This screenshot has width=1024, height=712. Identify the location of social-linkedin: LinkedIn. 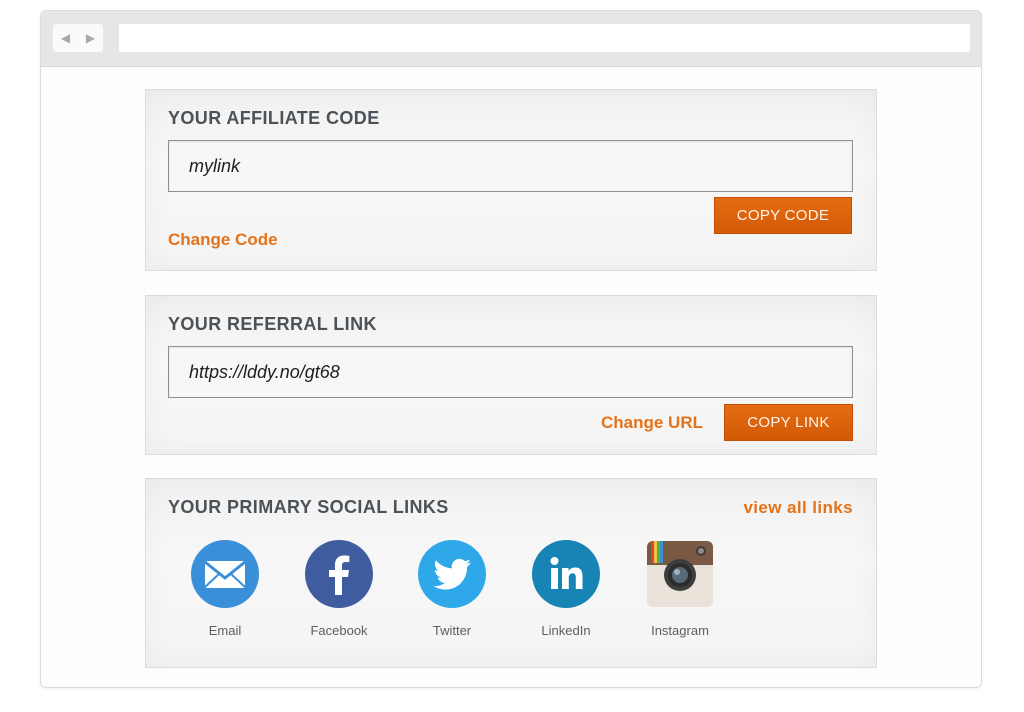
(566, 588).